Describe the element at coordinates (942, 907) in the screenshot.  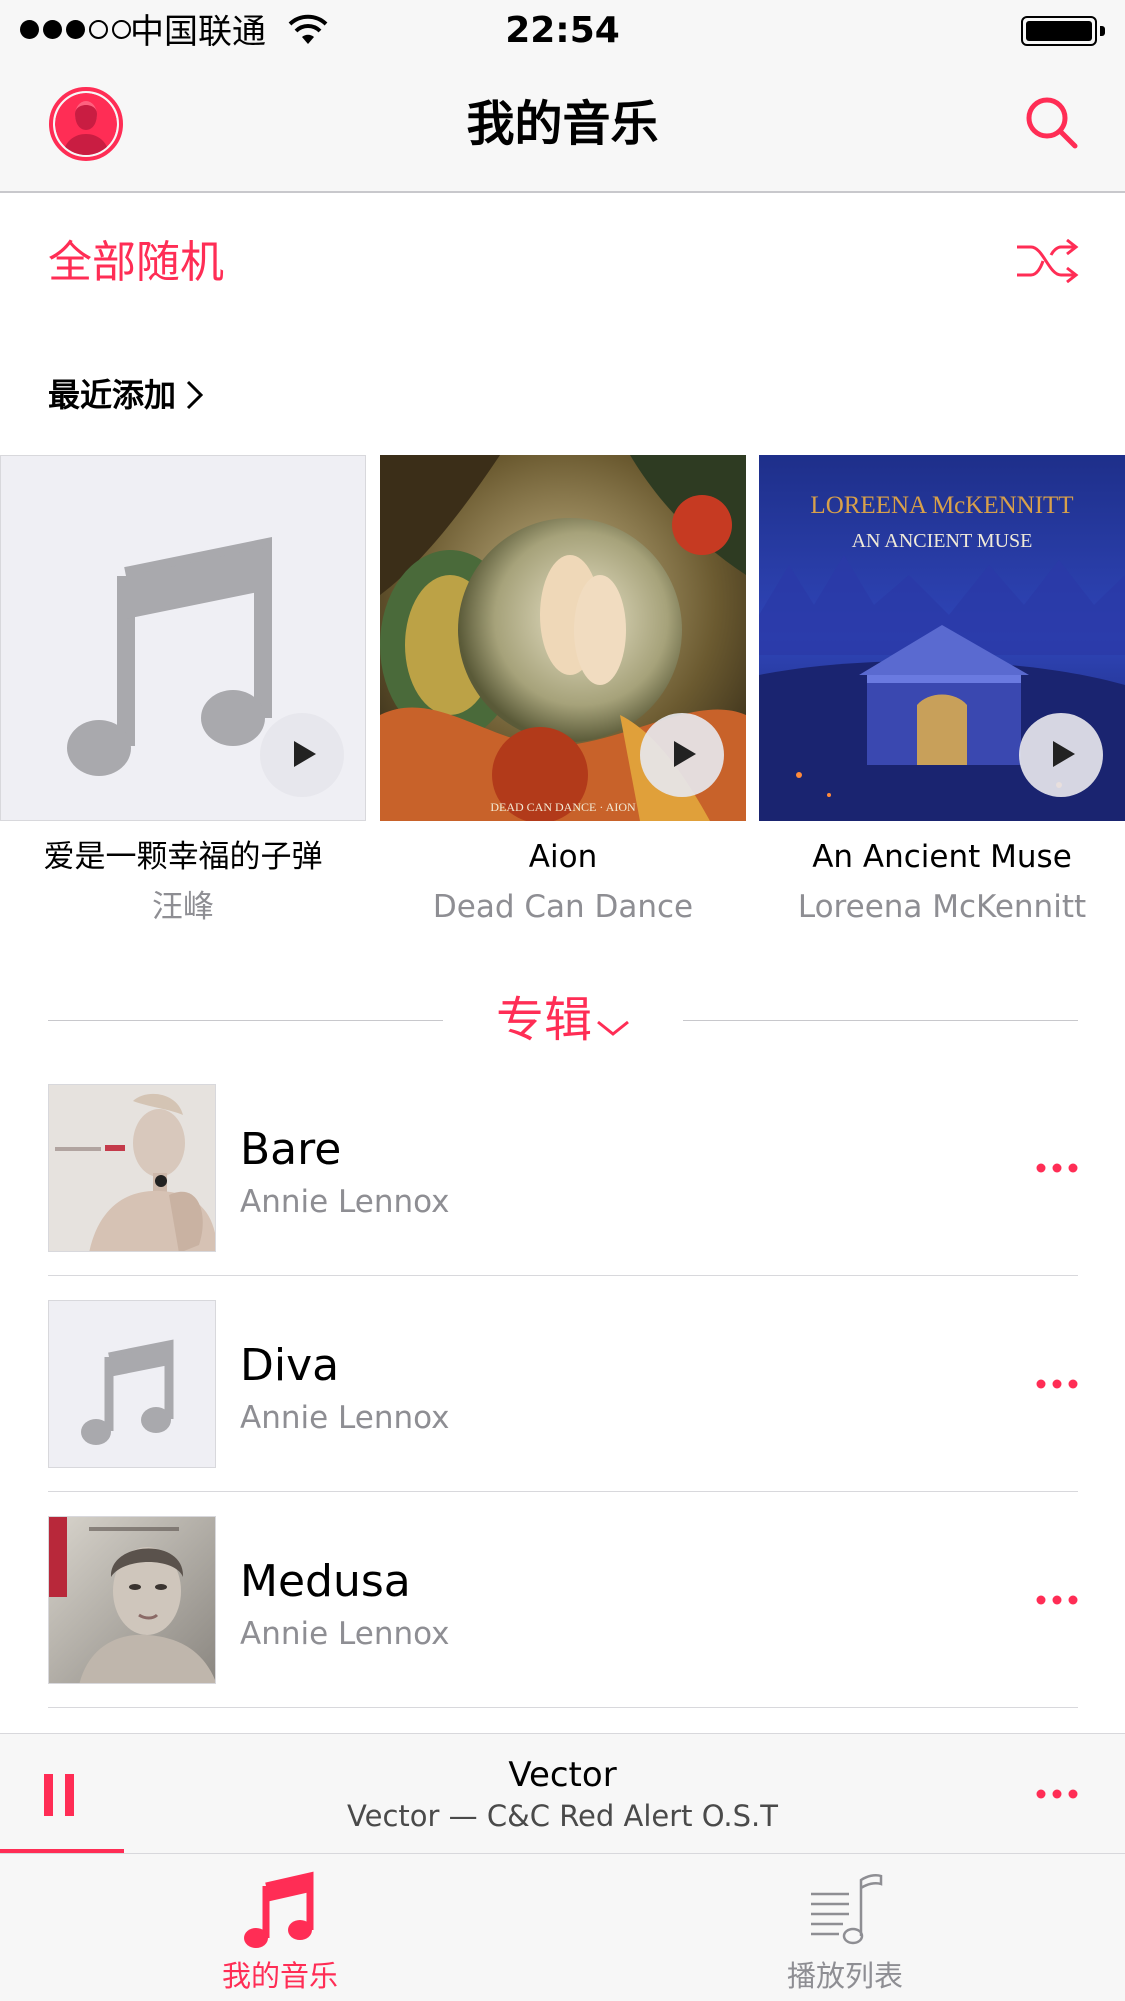
I see `album-artist: Loreena McKennitt` at that location.